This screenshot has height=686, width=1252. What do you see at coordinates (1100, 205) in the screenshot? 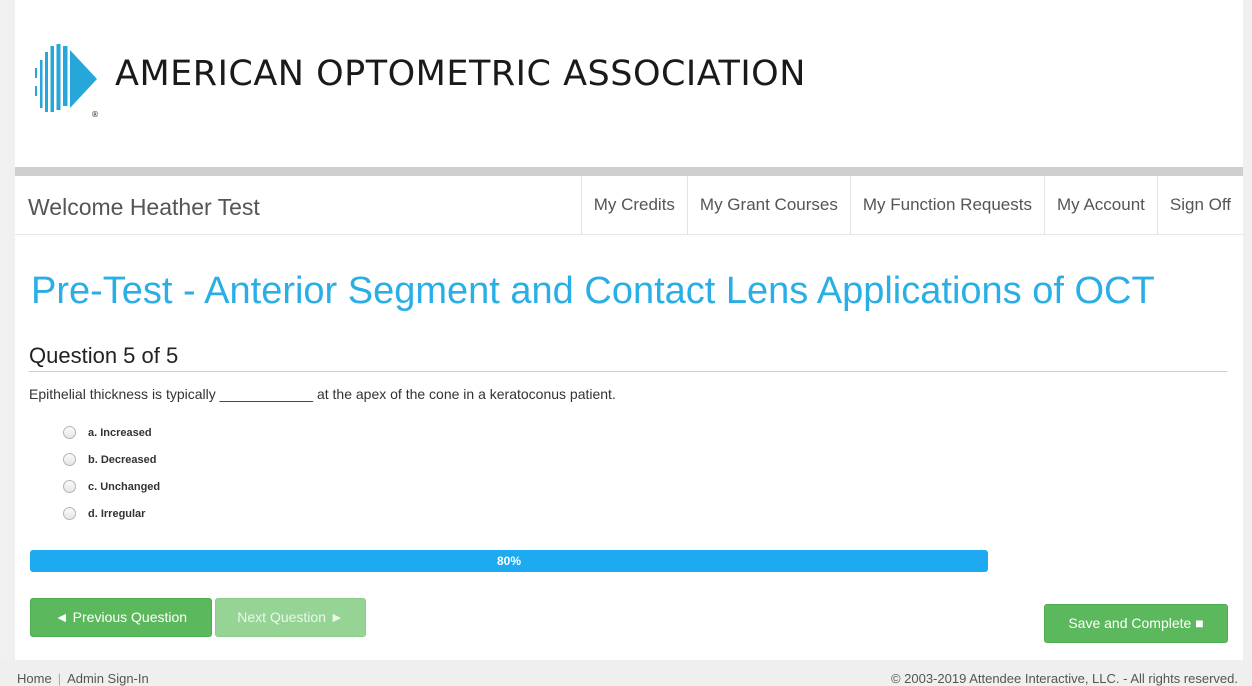
I see `nav-my-account: My Account` at bounding box center [1100, 205].